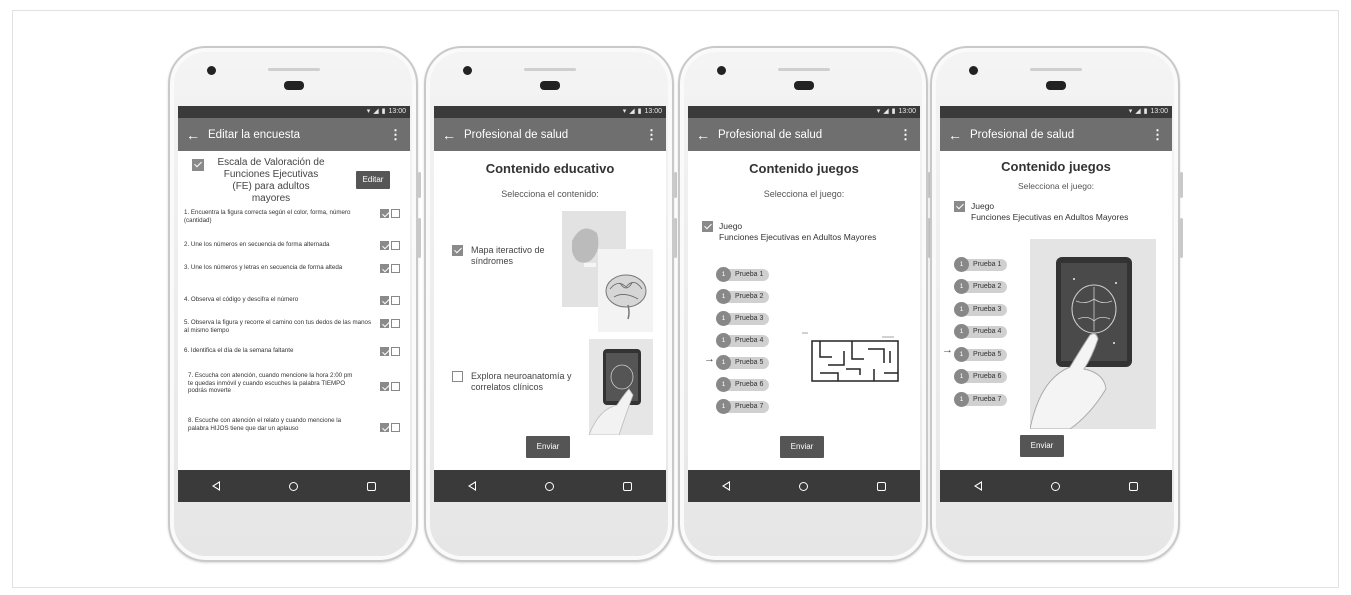 The image size is (1351, 595). I want to click on test-label: Prueba 4, so click(747, 340).